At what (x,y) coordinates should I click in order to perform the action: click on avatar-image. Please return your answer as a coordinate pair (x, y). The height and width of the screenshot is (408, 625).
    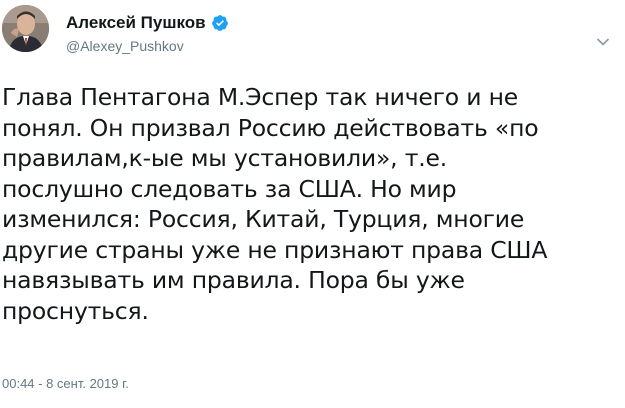
    Looking at the image, I should click on (25, 28).